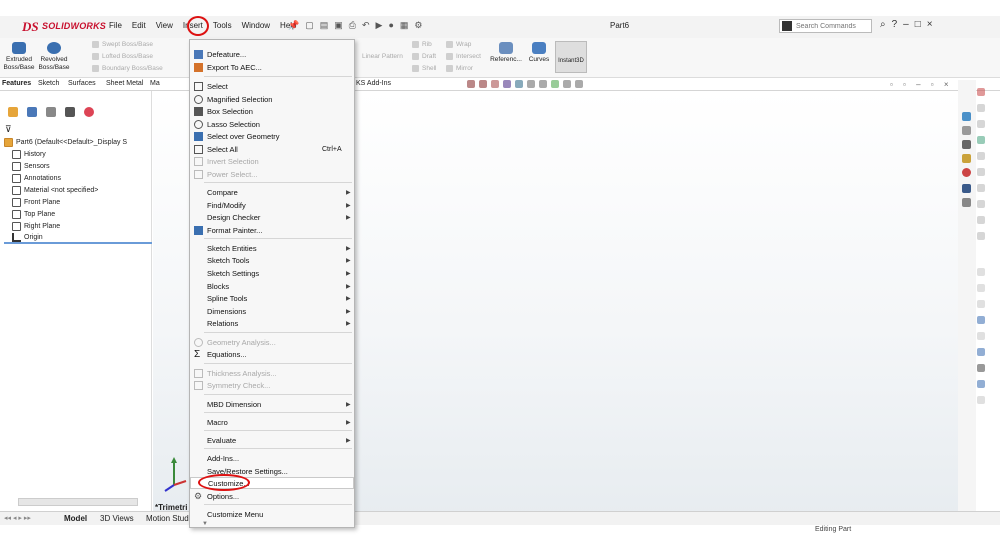 Image resolution: width=1000 pixels, height=549 pixels. I want to click on zoom-fit-icon, so click(471, 84).